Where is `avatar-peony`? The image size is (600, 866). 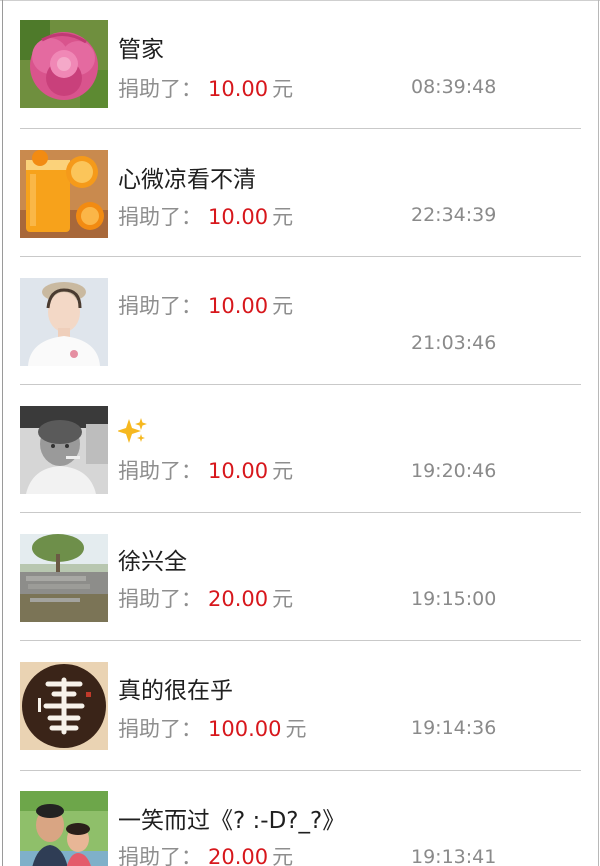
avatar-peony is located at coordinates (64, 64).